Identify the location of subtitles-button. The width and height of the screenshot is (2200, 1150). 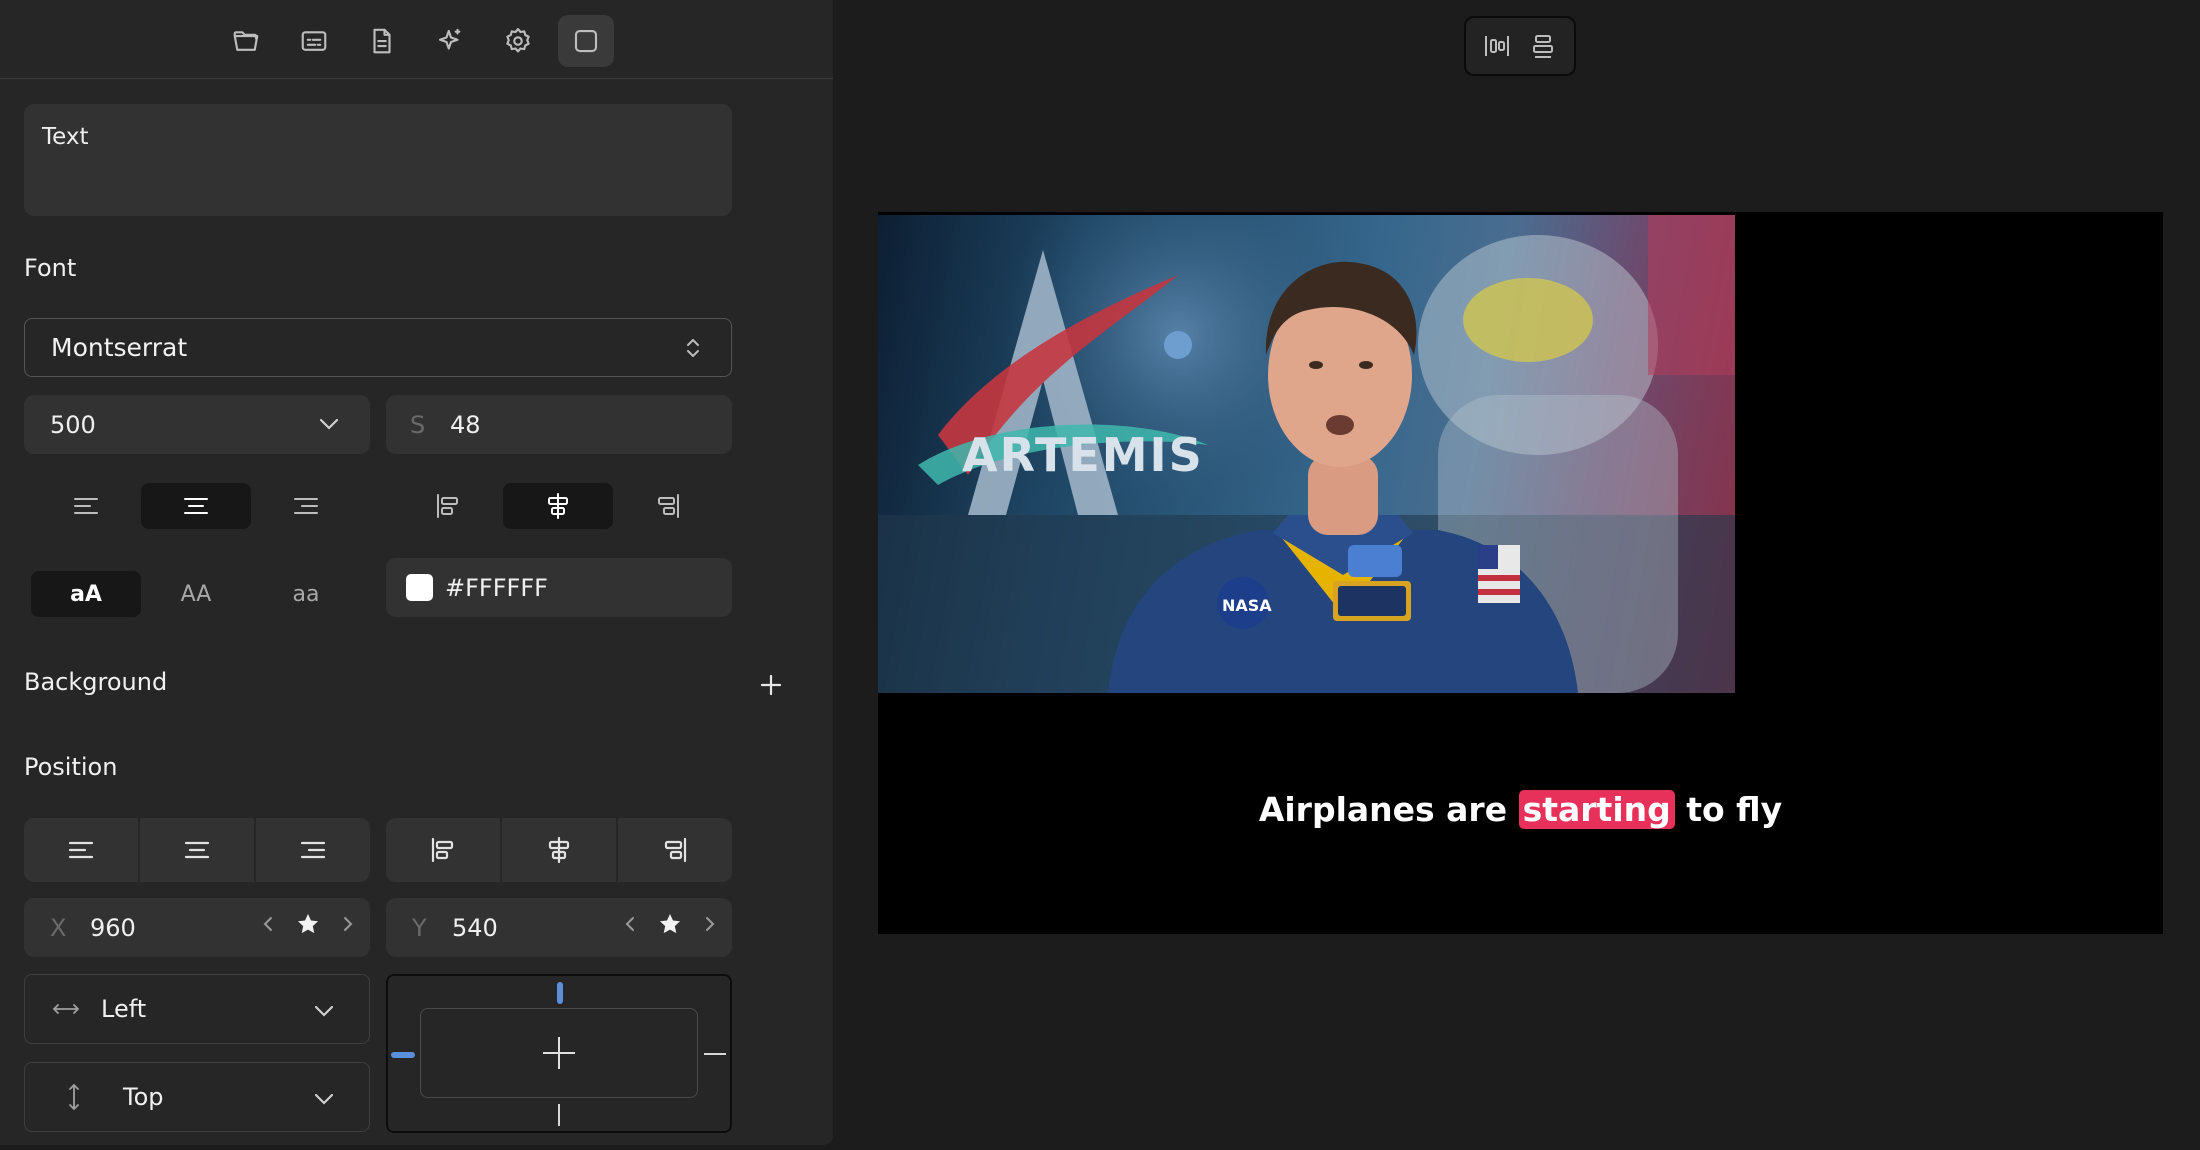
(314, 41).